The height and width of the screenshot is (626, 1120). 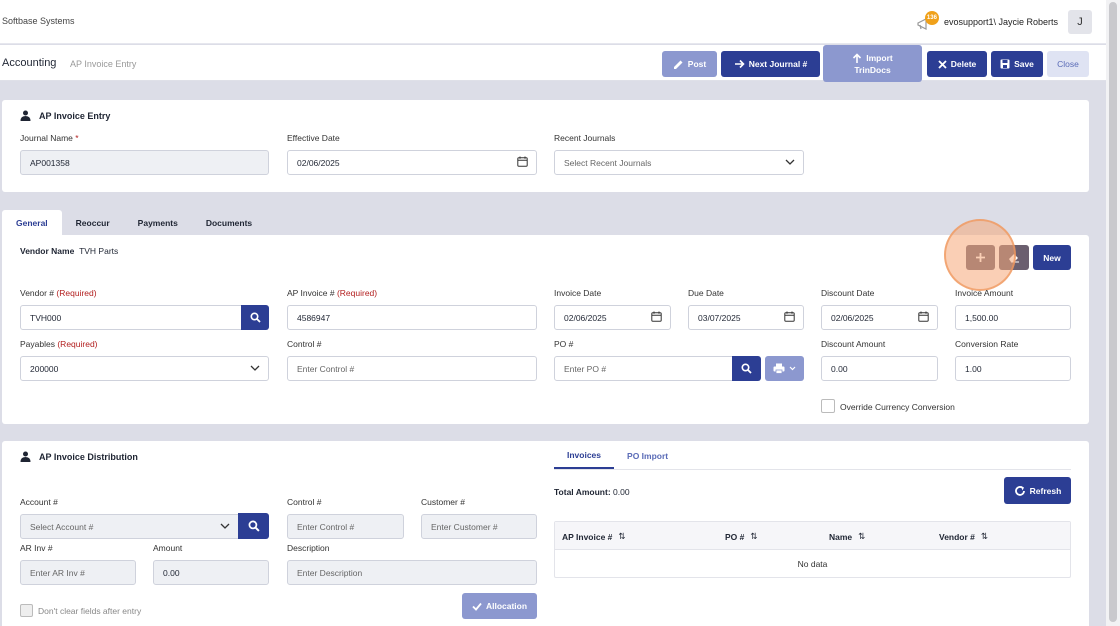 What do you see at coordinates (647, 456) in the screenshot?
I see `subtab-po-import: PO Import` at bounding box center [647, 456].